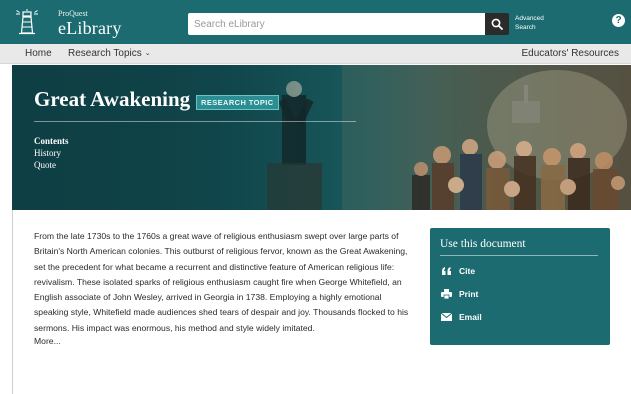  I want to click on advanced-search-line2: Search, so click(525, 27).